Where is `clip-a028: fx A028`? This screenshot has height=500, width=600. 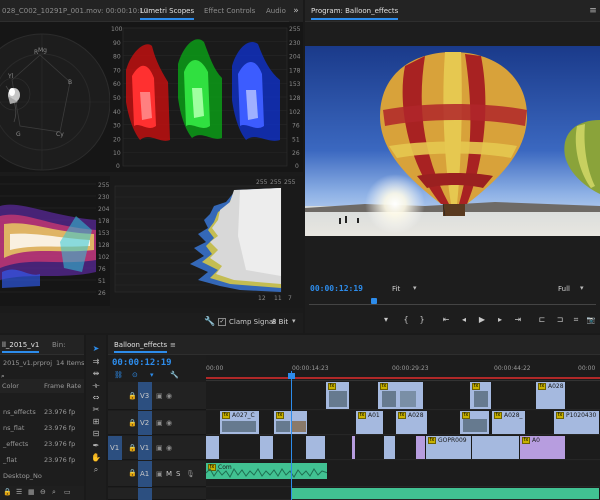 clip-a028: fx A028 is located at coordinates (412, 422).